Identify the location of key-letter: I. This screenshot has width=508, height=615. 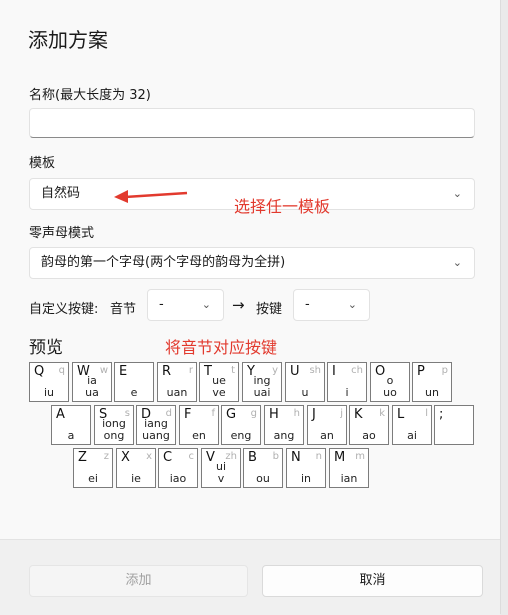
(334, 371).